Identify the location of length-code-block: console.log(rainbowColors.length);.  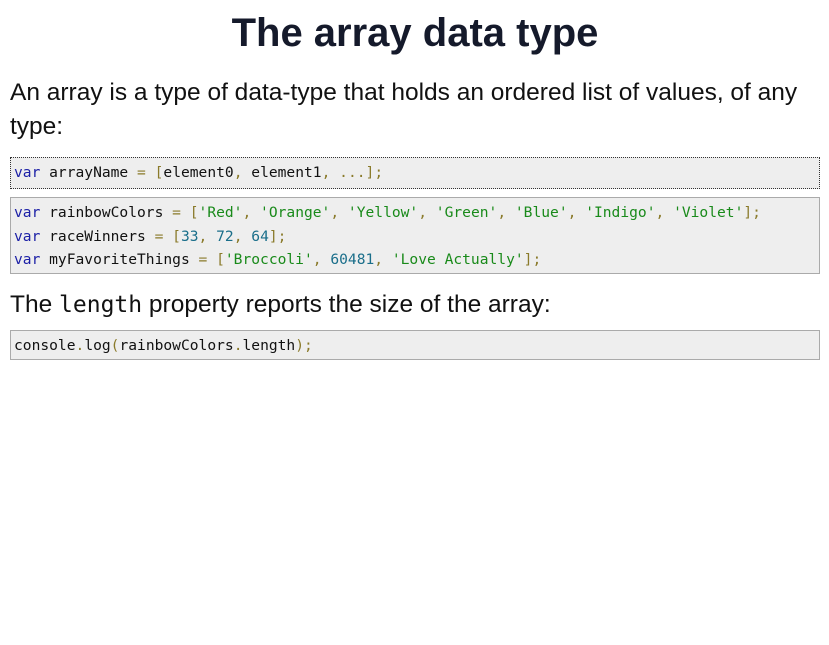
(415, 345).